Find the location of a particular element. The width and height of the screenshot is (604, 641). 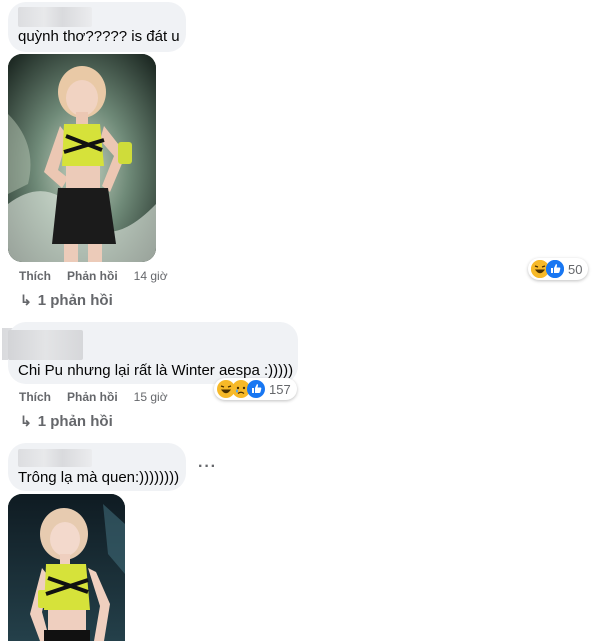

reaction-summary: 157 is located at coordinates (255, 389).